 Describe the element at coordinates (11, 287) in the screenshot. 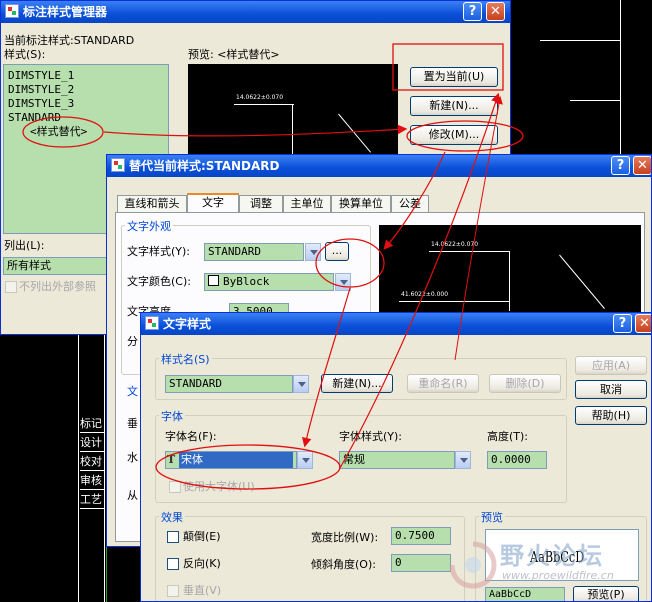

I see `xref-checkbox` at that location.